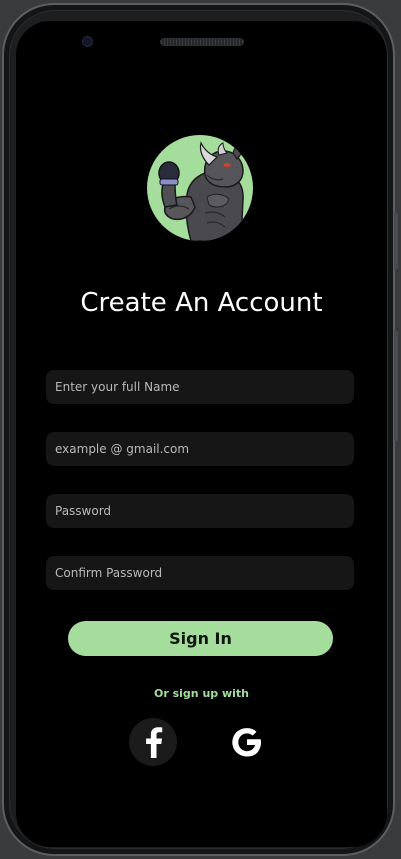 The width and height of the screenshot is (401, 859). I want to click on password-input, so click(200, 511).